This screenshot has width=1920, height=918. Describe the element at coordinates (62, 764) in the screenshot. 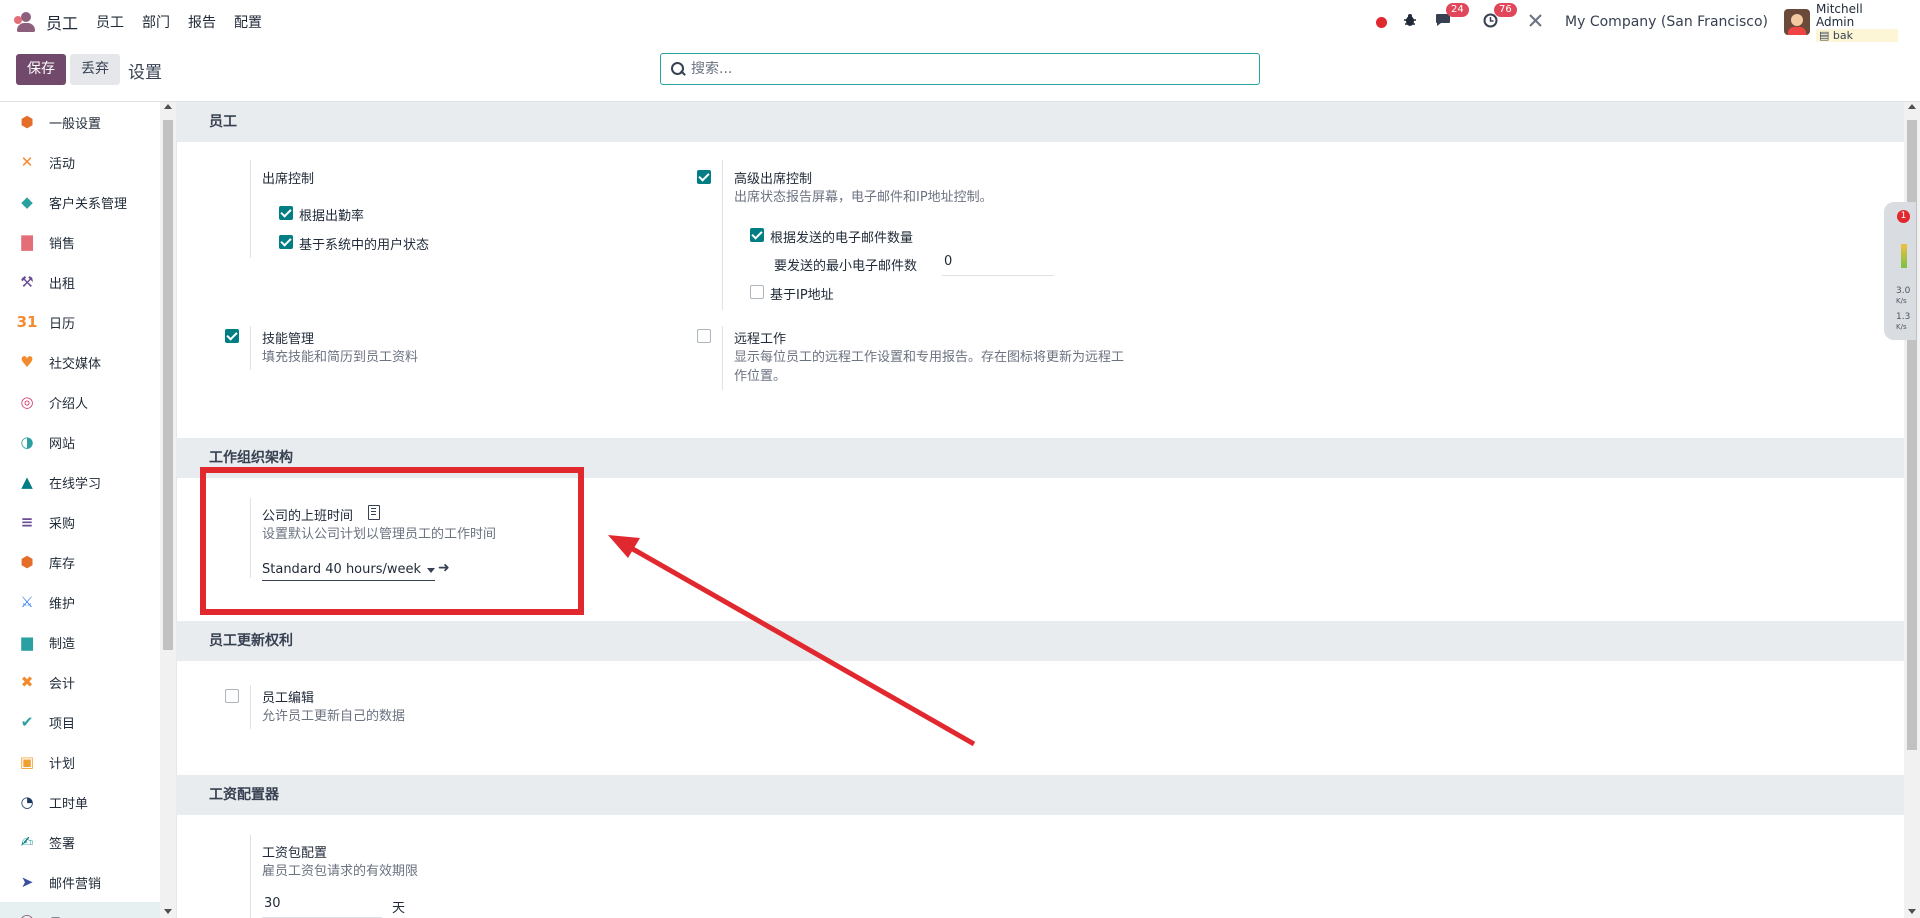

I see `sidebar-item-label: 计划` at that location.